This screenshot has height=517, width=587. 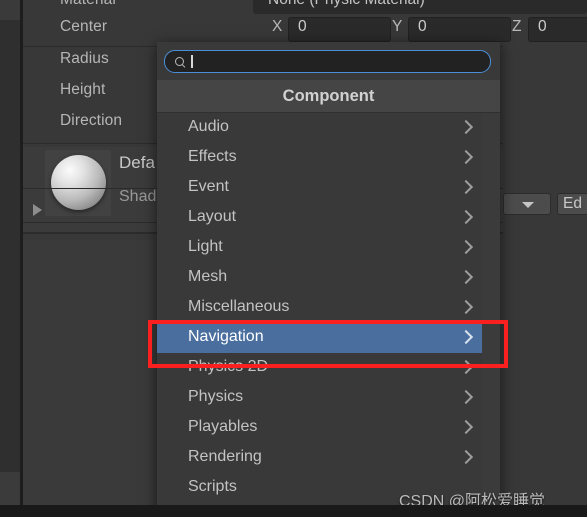 What do you see at coordinates (226, 336) in the screenshot?
I see `component-category-label: Navigation` at bounding box center [226, 336].